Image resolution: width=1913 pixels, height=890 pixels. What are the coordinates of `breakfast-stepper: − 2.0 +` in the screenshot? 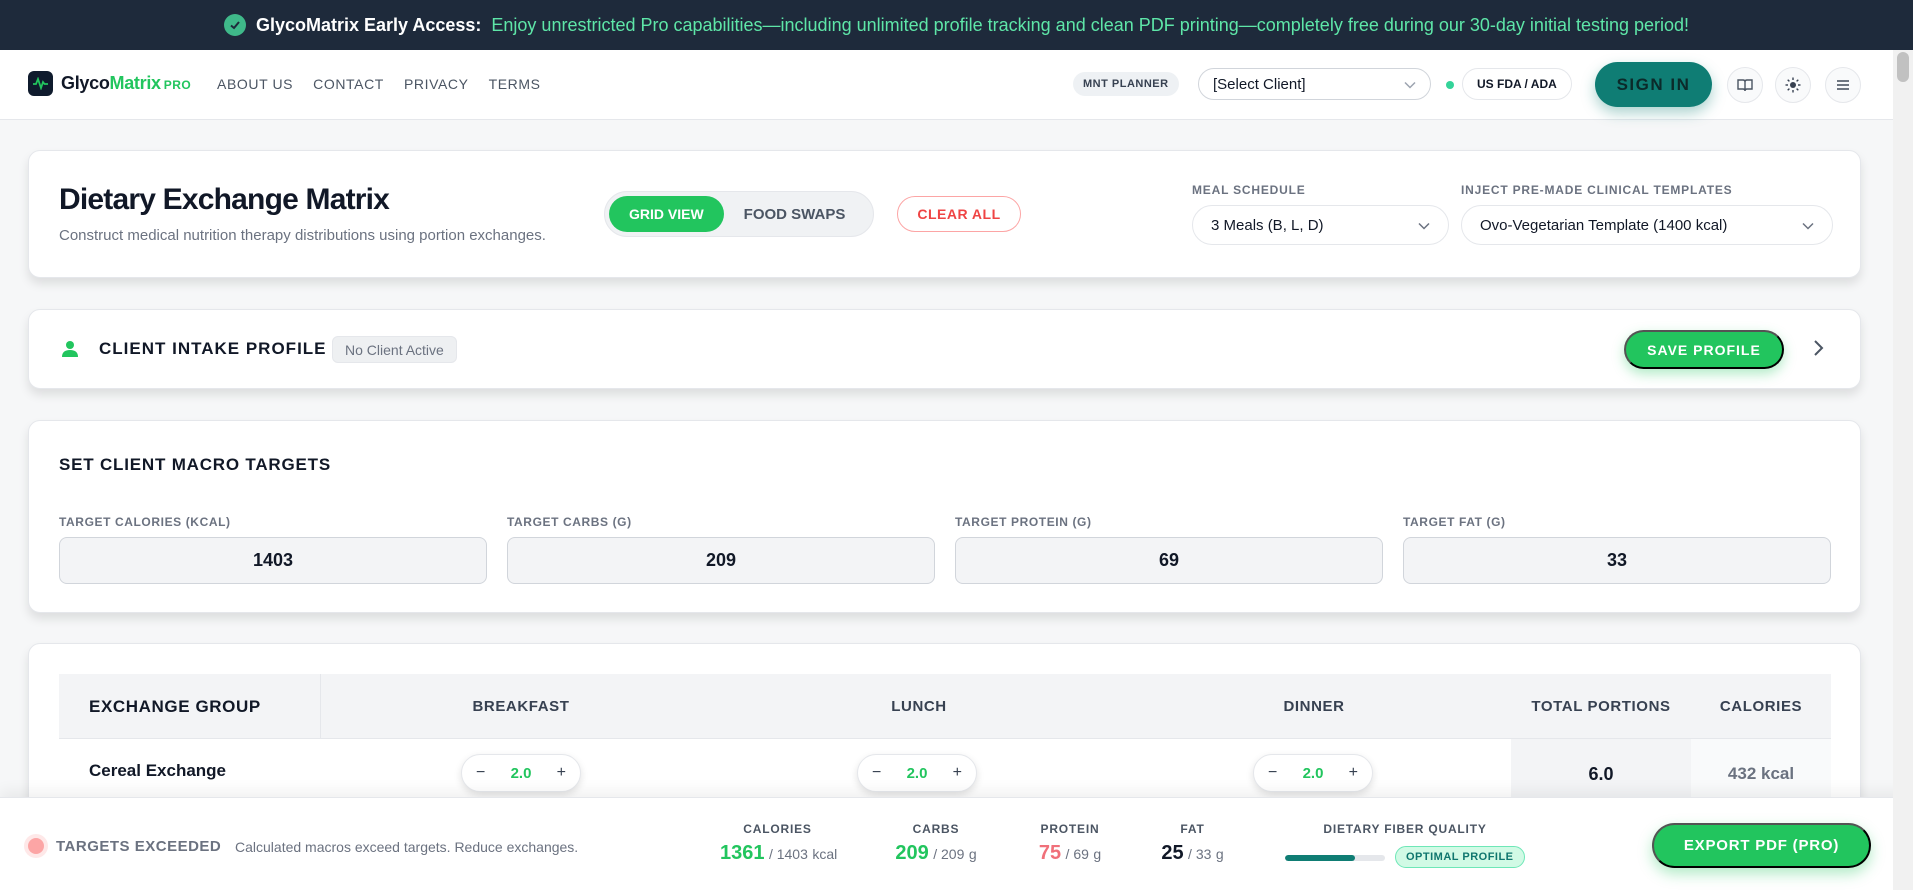 It's located at (521, 773).